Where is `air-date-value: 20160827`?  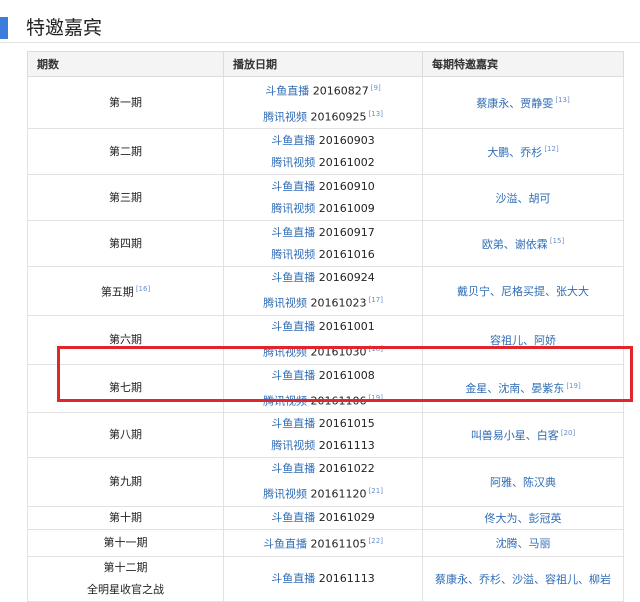 air-date-value: 20160827 is located at coordinates (339, 91).